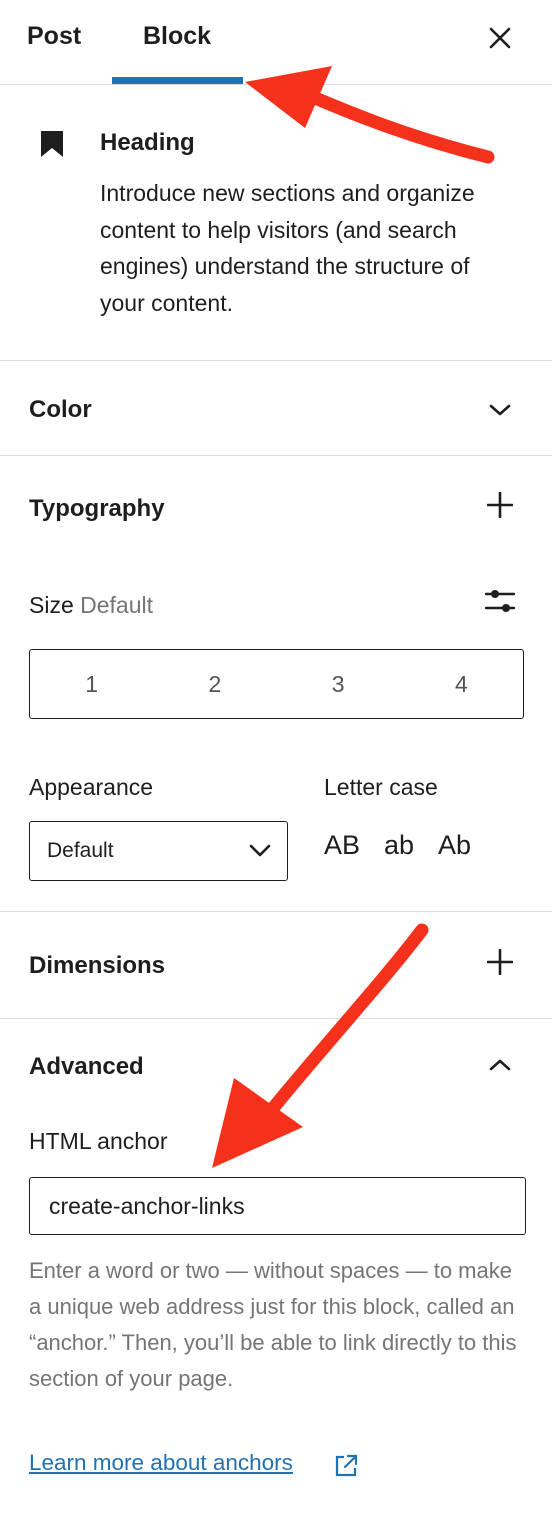  I want to click on block-title: Heading, so click(147, 142).